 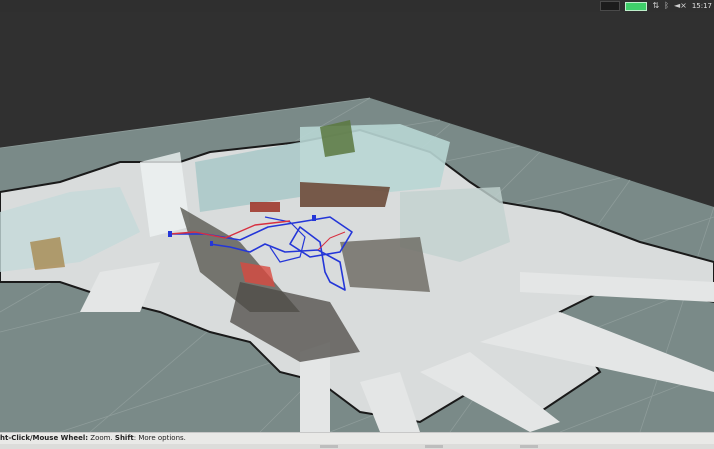 I want to click on system-tray: ⇅ ᛒ ◄× 15:17, so click(x=657, y=6).